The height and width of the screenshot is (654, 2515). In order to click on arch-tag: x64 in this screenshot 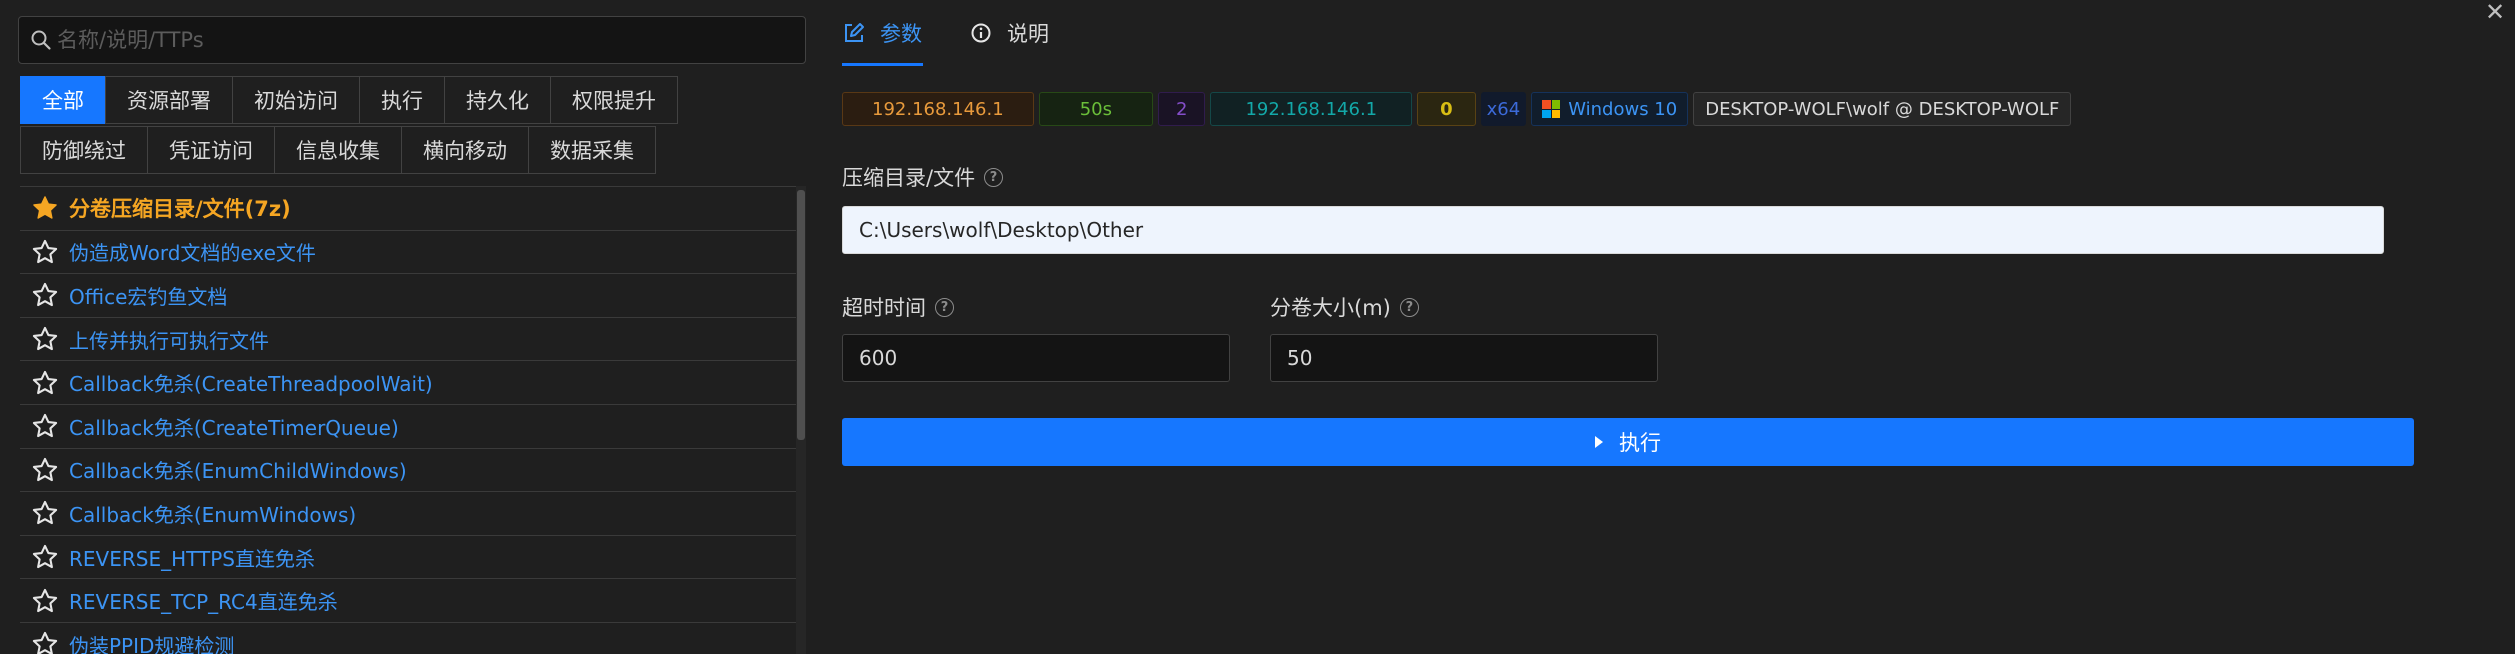, I will do `click(1503, 109)`.